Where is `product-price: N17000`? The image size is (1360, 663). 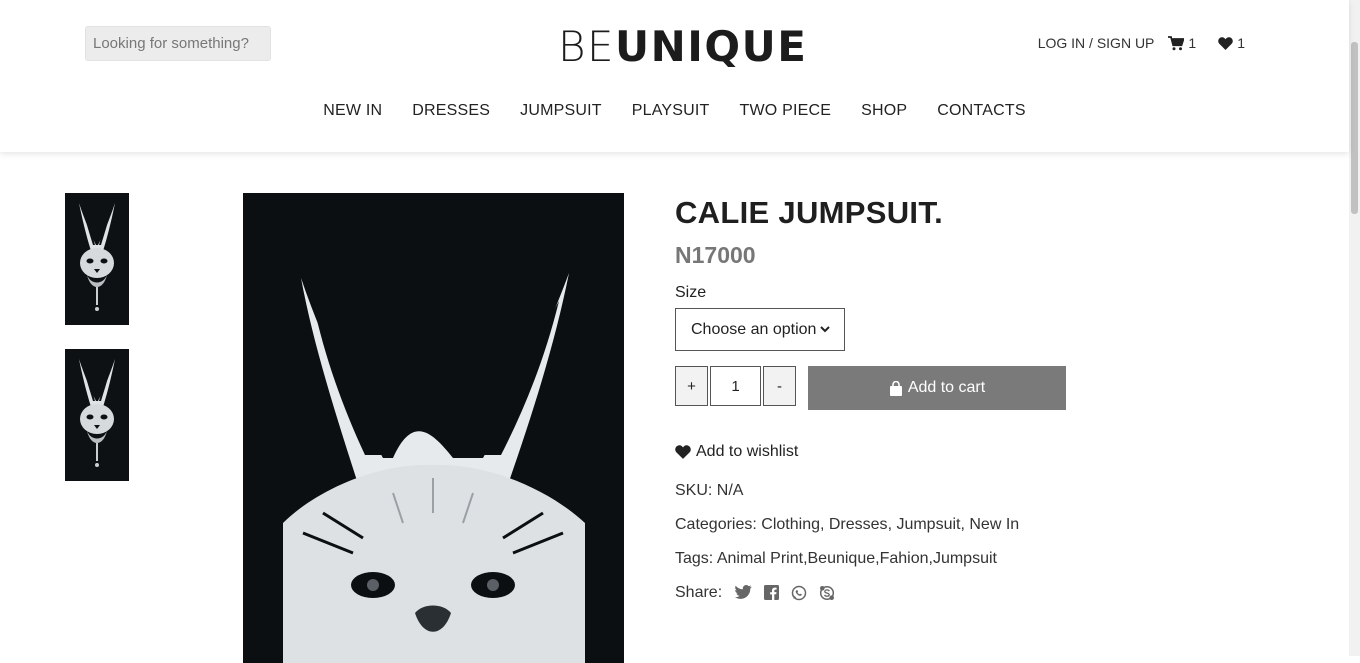
product-price: N17000 is located at coordinates (715, 255).